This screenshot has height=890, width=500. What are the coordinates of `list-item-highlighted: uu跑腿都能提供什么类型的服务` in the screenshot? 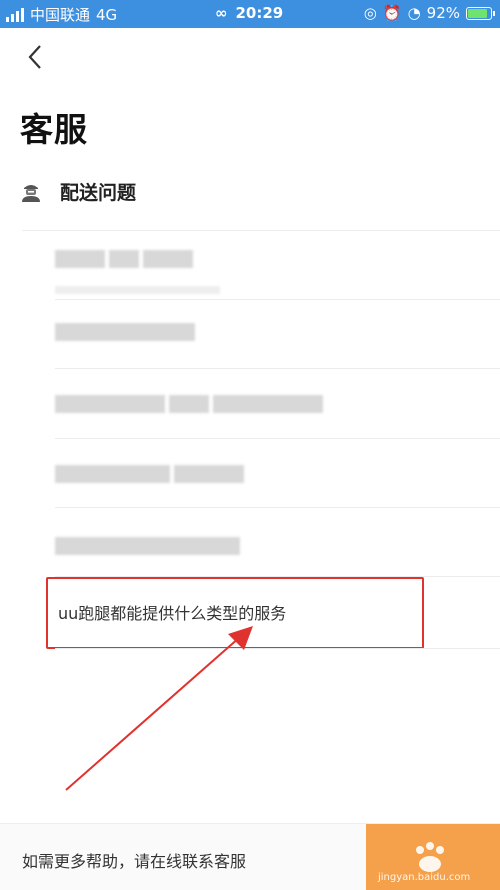 It's located at (172, 612).